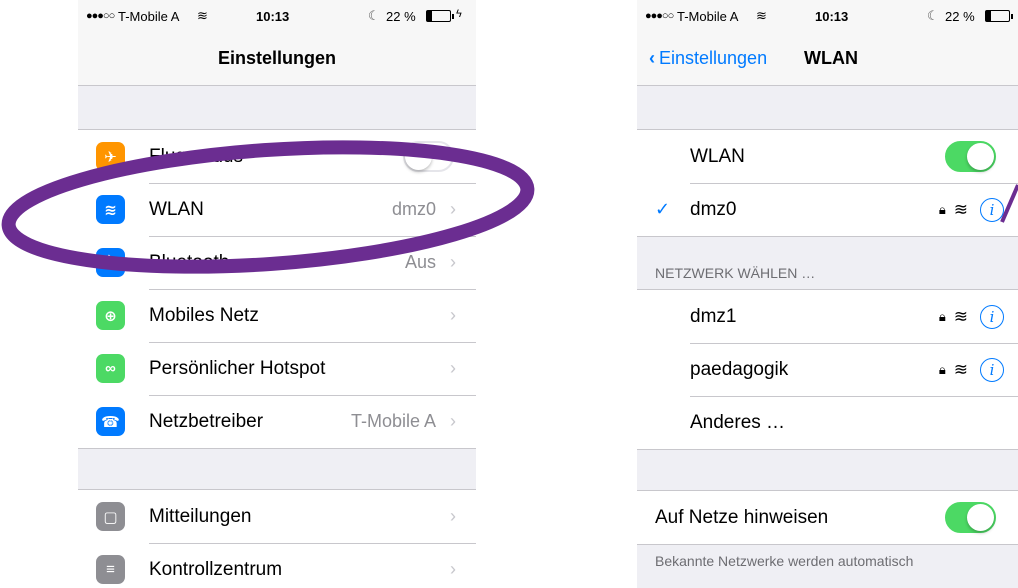  I want to click on ask-to-join-row: Auf Netze hinweisen, so click(827, 517).